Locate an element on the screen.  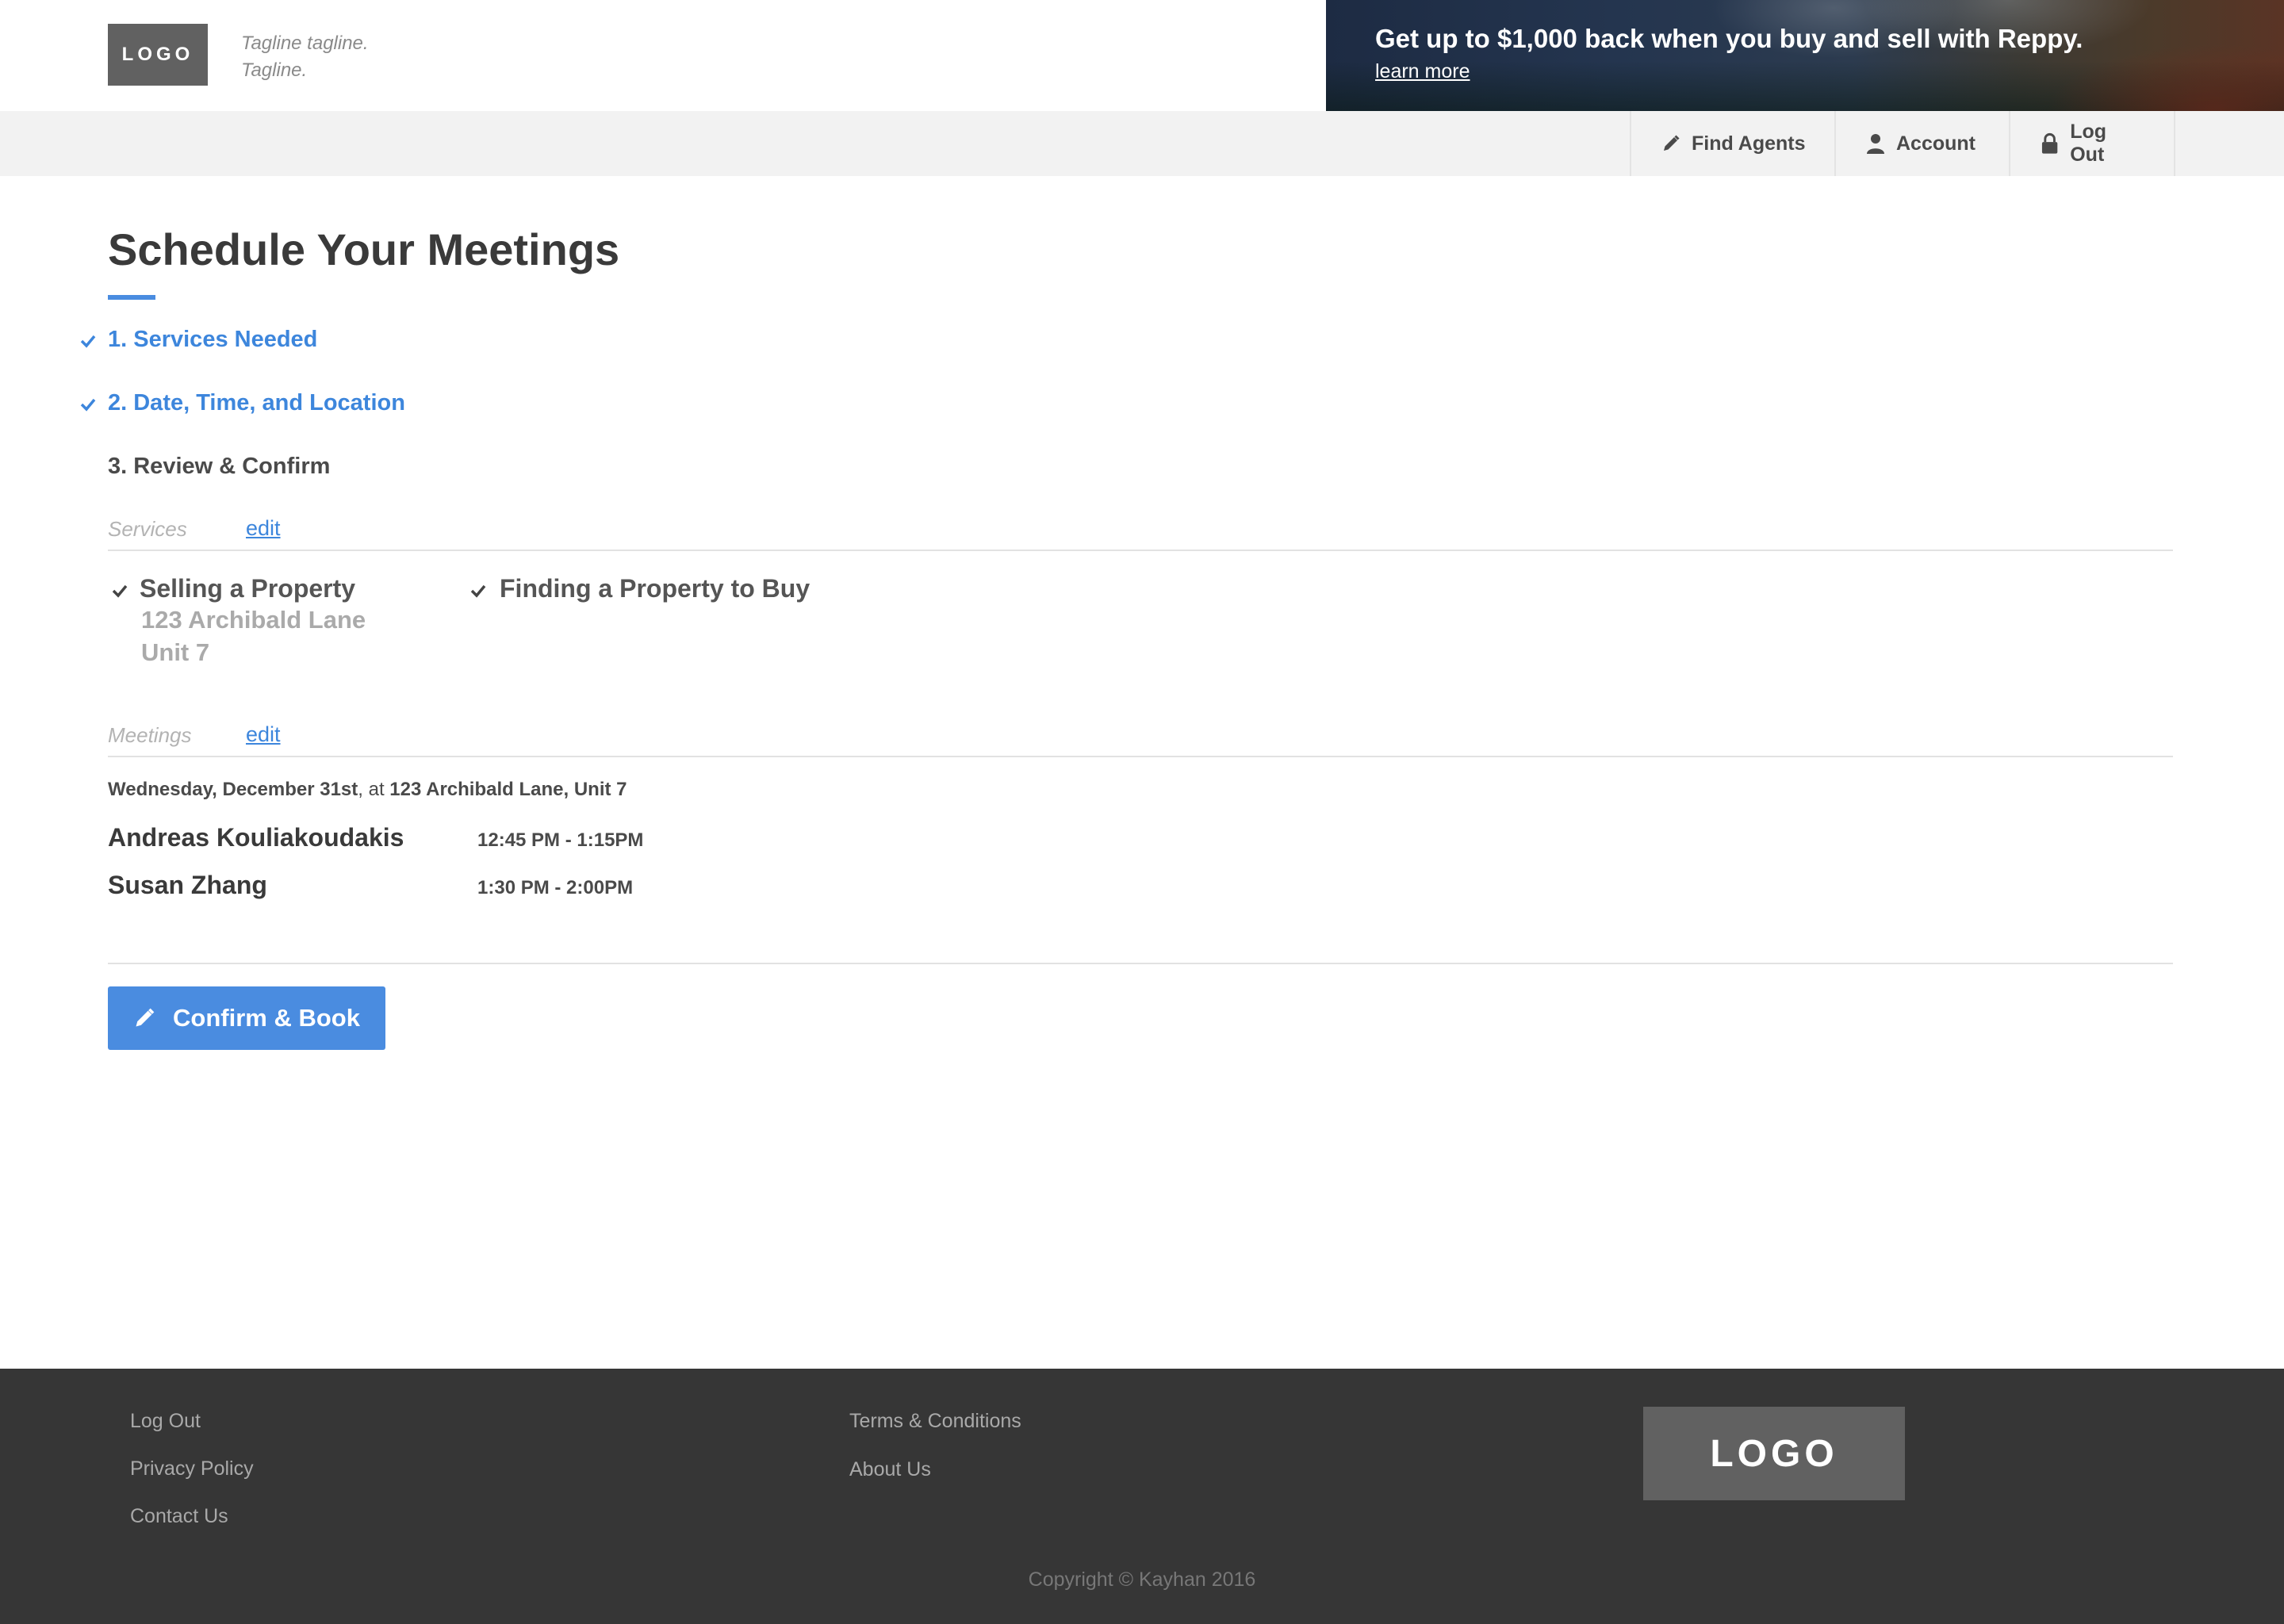
footer-logo: LOGO is located at coordinates (1774, 1453).